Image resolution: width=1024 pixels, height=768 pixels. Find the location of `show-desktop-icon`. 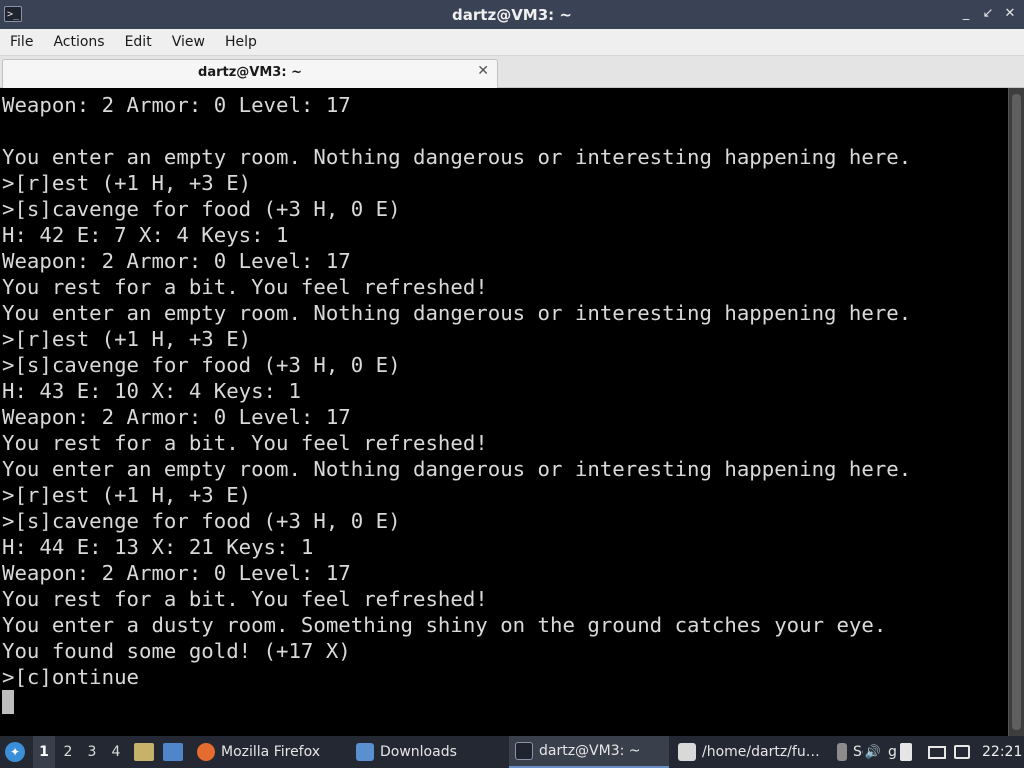

show-desktop-icon is located at coordinates (173, 752).